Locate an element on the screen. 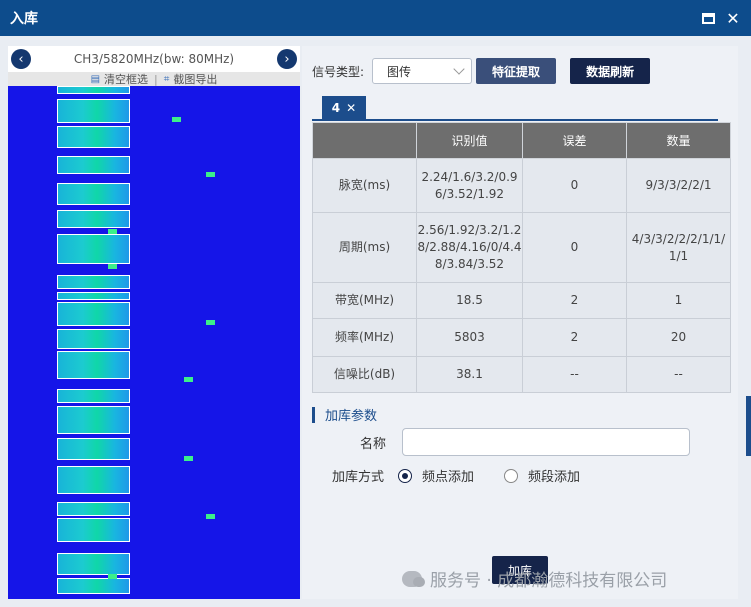 This screenshot has height=607, width=751. signal-toolbar: 信号类型: 图传 特征提取 数据刷新 is located at coordinates (481, 71).